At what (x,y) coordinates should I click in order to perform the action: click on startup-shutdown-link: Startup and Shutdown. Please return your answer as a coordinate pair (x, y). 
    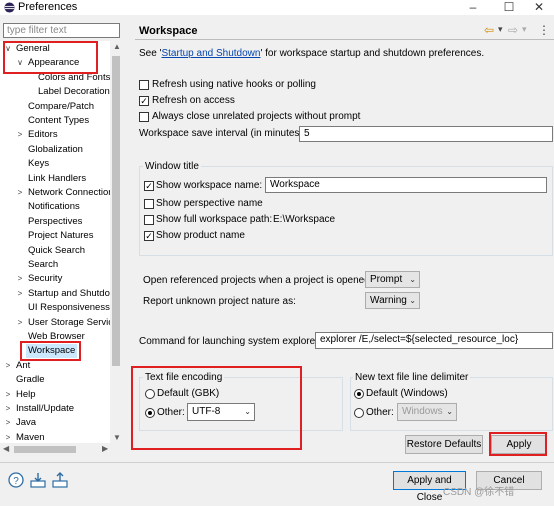
    Looking at the image, I should click on (210, 53).